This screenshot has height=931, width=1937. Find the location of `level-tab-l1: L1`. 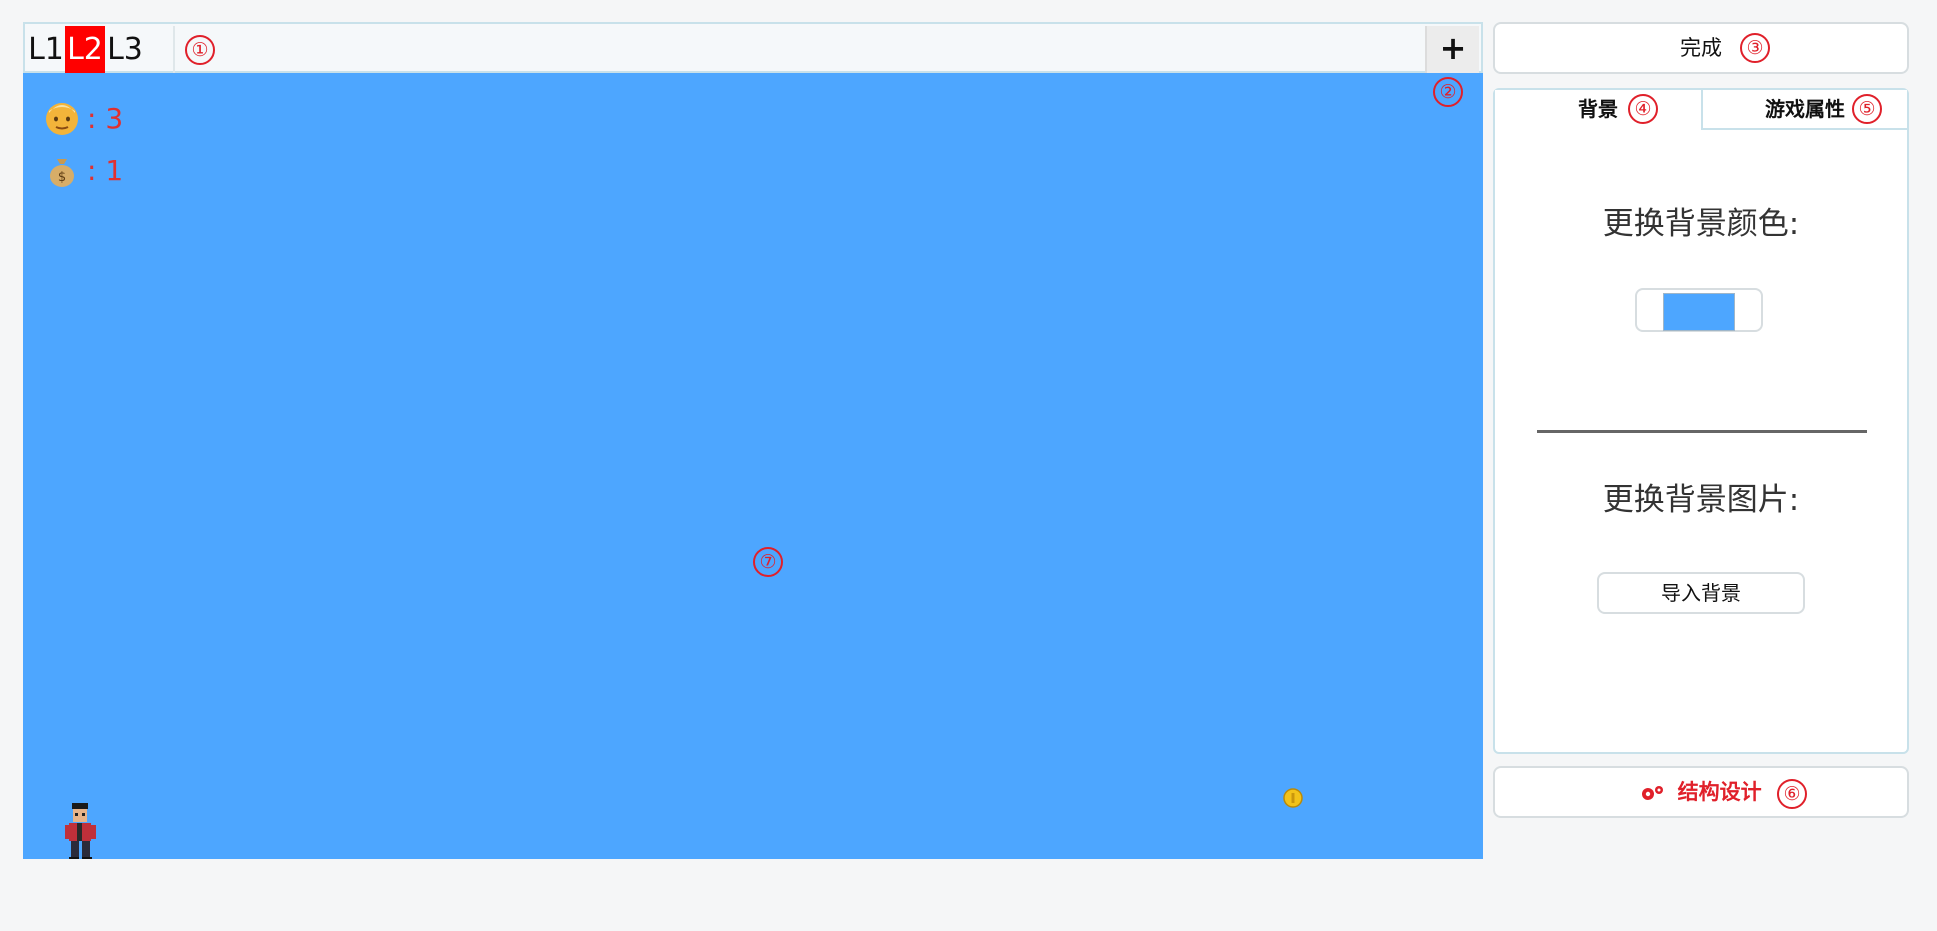

level-tab-l1: L1 is located at coordinates (46, 49).